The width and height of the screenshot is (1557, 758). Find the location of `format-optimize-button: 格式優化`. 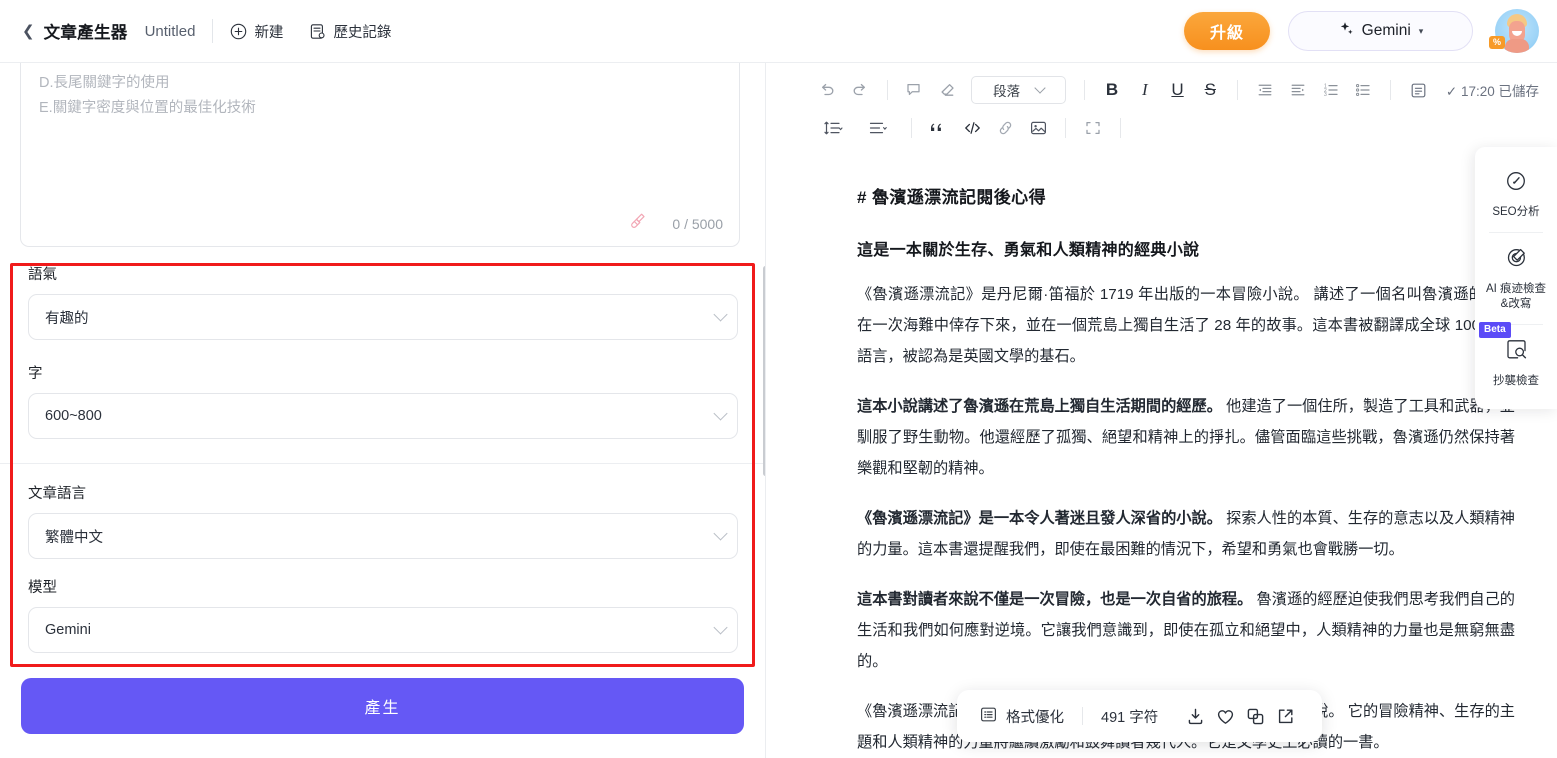

format-optimize-button: 格式優化 is located at coordinates (1021, 716).